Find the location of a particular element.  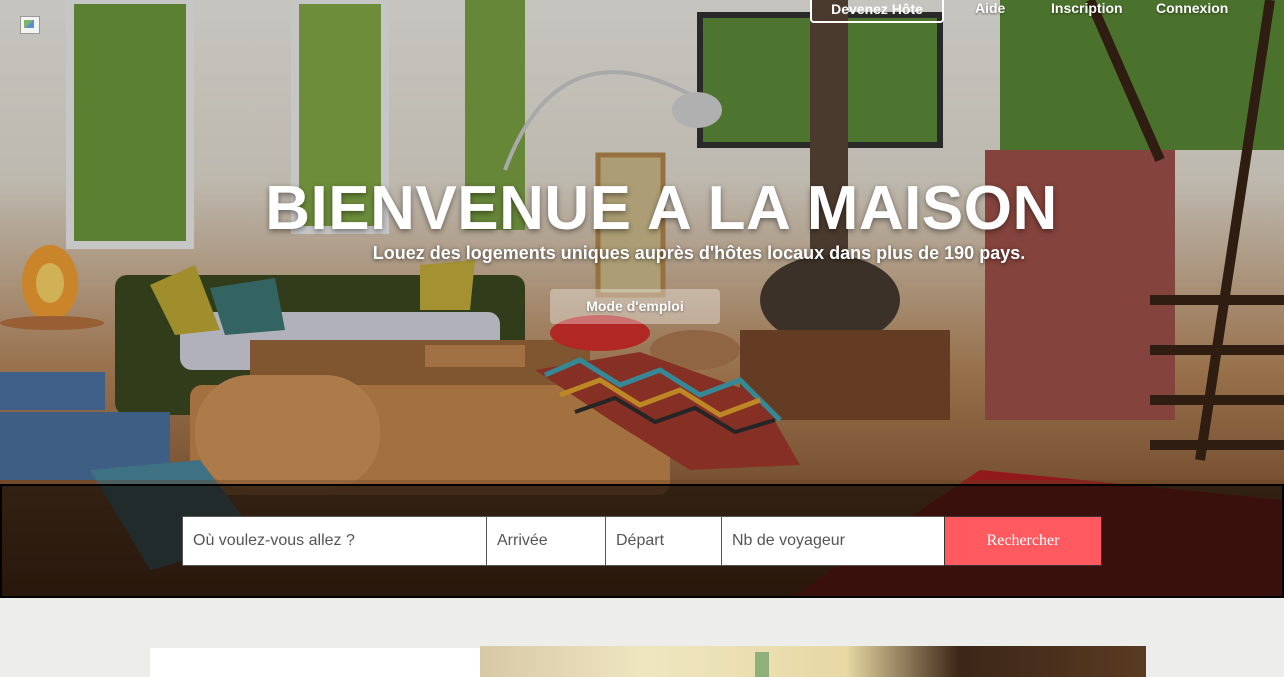

broken-logo-image is located at coordinates (30, 25).